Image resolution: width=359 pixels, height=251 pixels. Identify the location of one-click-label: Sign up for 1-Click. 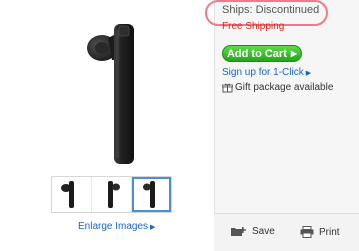
(263, 72).